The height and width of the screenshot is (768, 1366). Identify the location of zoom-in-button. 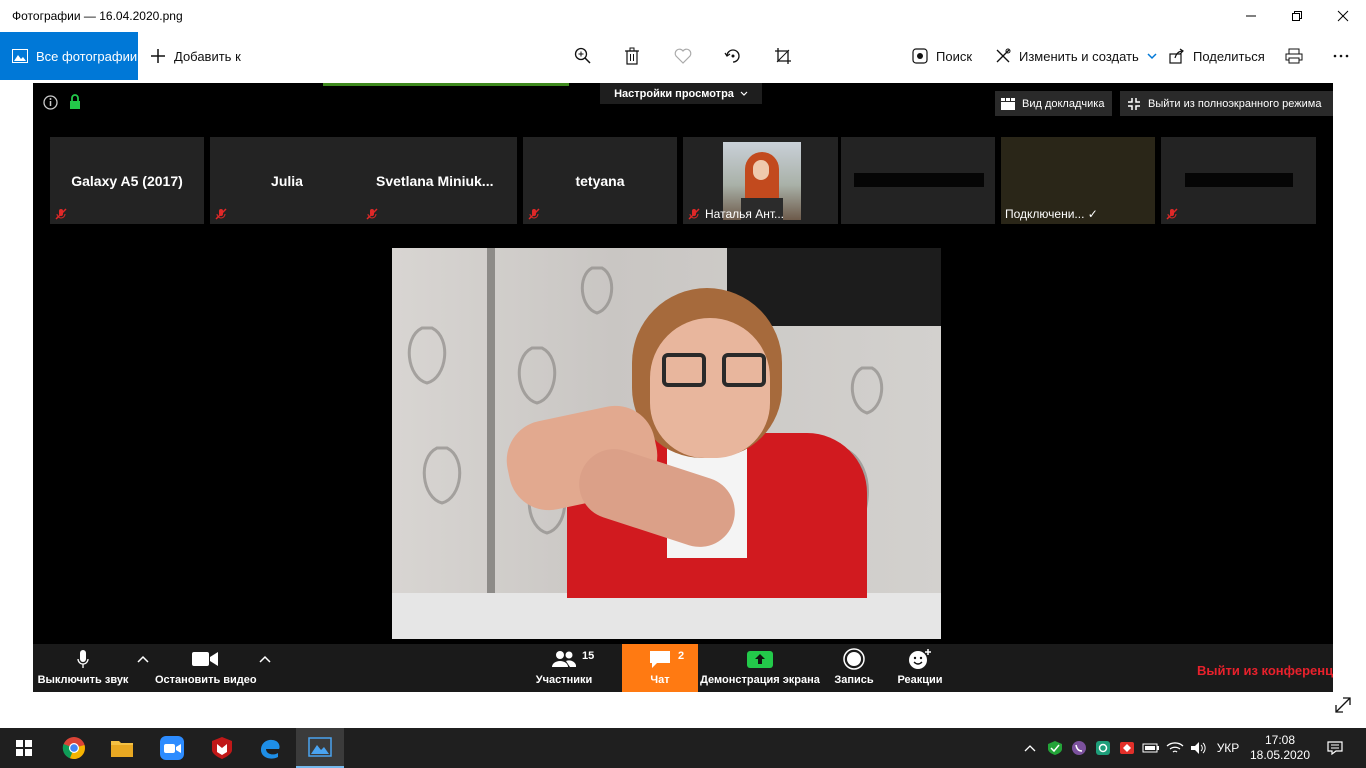
(583, 56).